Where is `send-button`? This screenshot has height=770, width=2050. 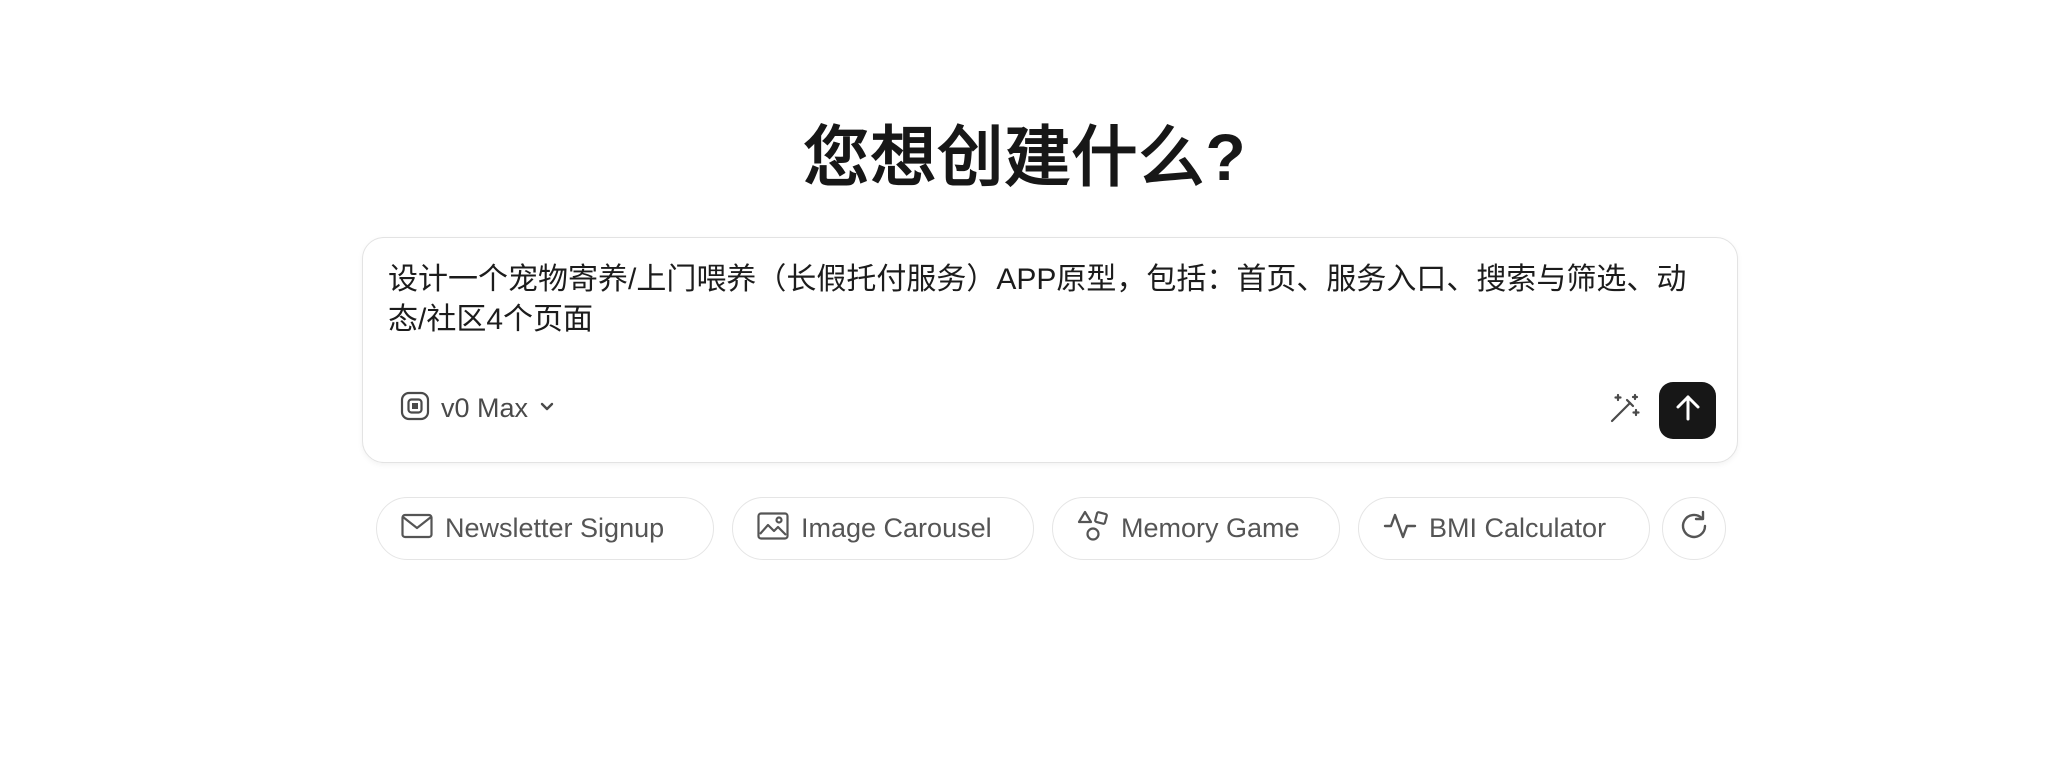 send-button is located at coordinates (1687, 410).